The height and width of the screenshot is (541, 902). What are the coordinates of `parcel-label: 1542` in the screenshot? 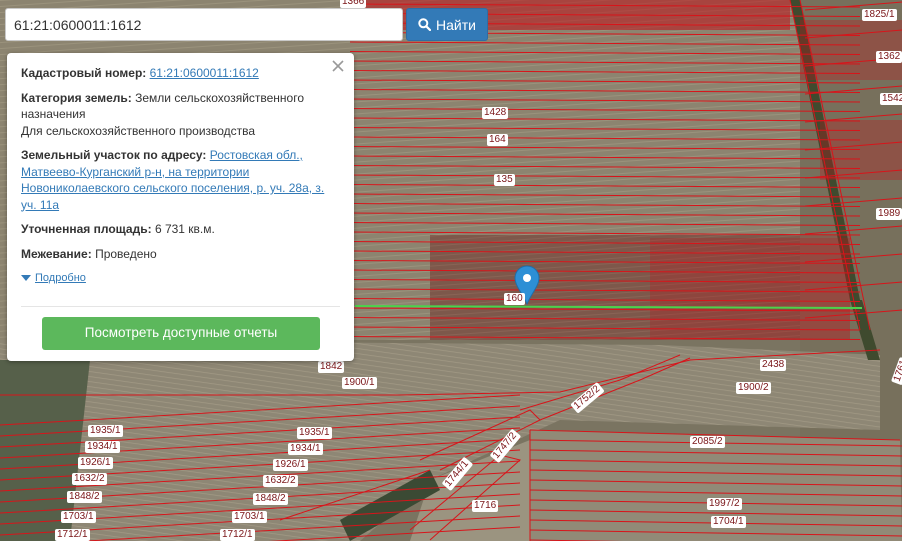 It's located at (891, 99).